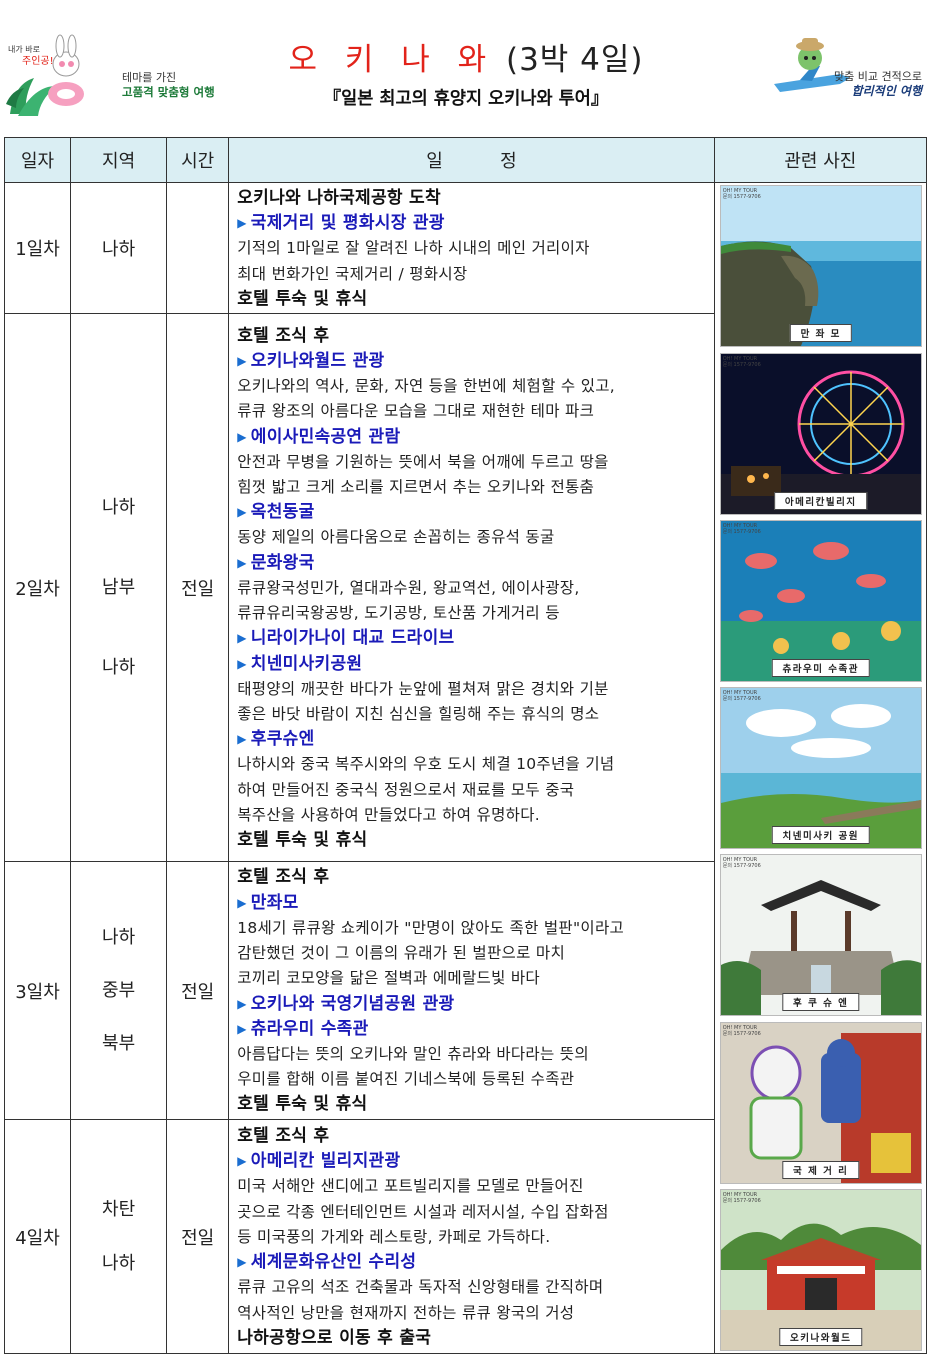  I want to click on time-cell: 전일, so click(198, 587).